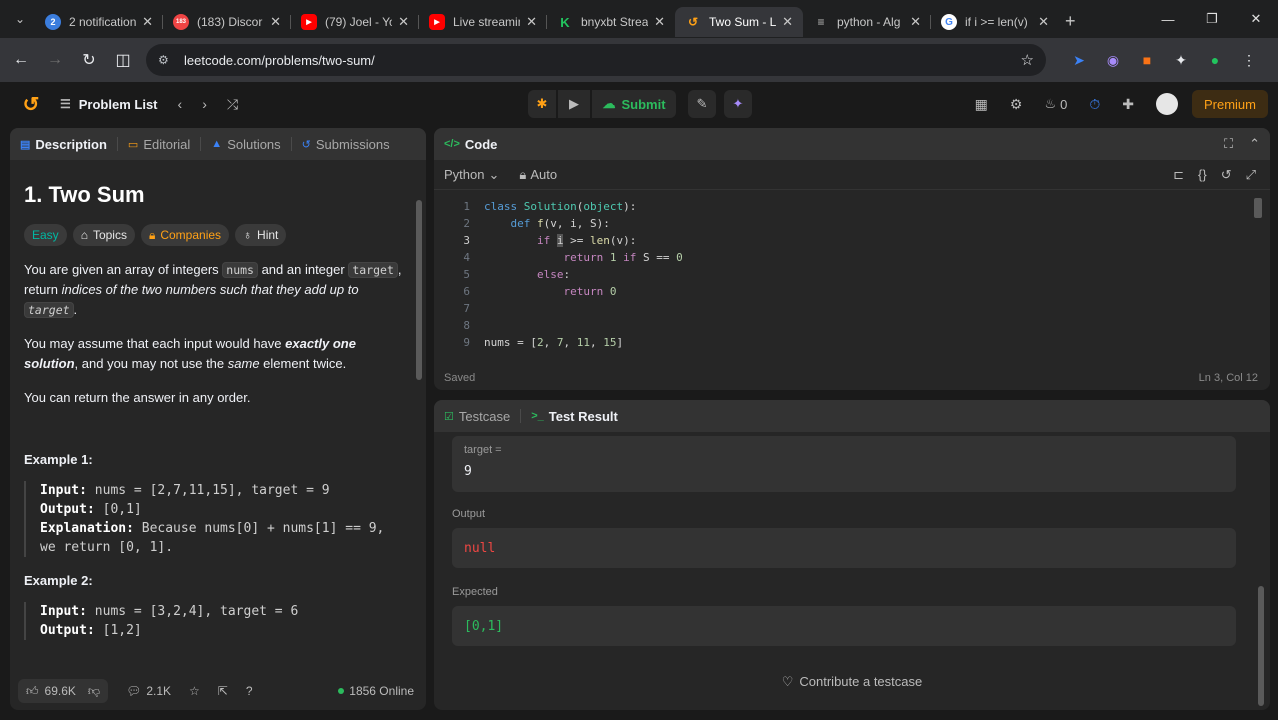  Describe the element at coordinates (1214, 175) in the screenshot. I see `code-toolbar-actions: ⊏ {} ↺ ⤢` at that location.